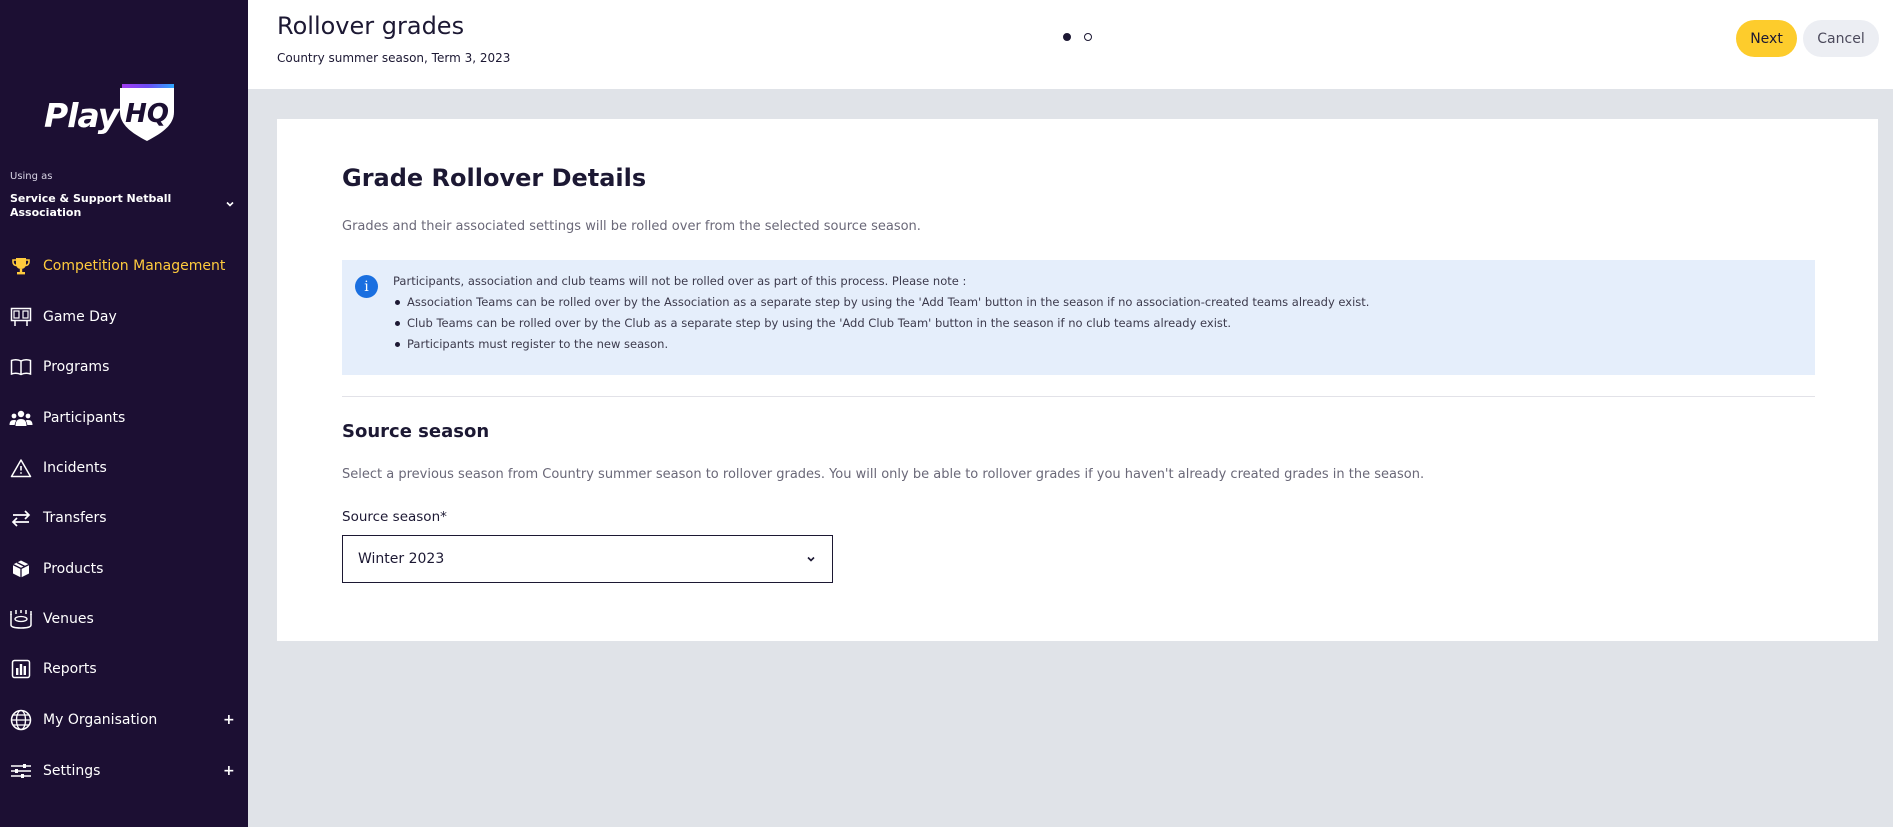 The image size is (1893, 827). What do you see at coordinates (371, 26) in the screenshot?
I see `page-title: Rollover grades` at bounding box center [371, 26].